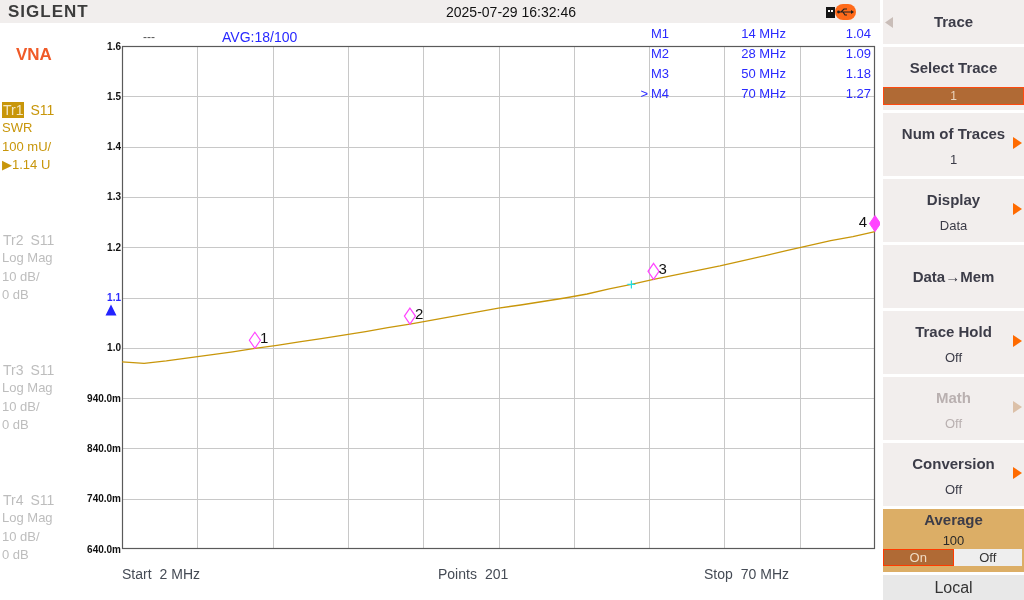  I want to click on marker-value: 1.27, so click(858, 94).